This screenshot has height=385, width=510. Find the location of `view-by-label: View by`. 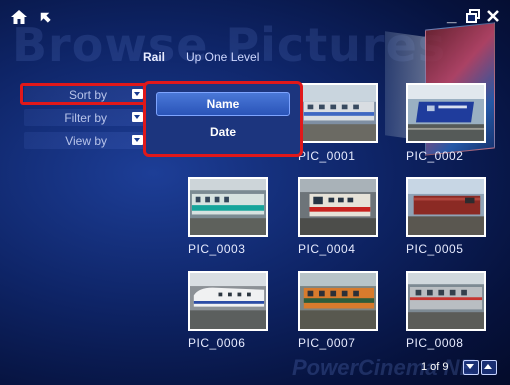

view-by-label: View by is located at coordinates (86, 141).